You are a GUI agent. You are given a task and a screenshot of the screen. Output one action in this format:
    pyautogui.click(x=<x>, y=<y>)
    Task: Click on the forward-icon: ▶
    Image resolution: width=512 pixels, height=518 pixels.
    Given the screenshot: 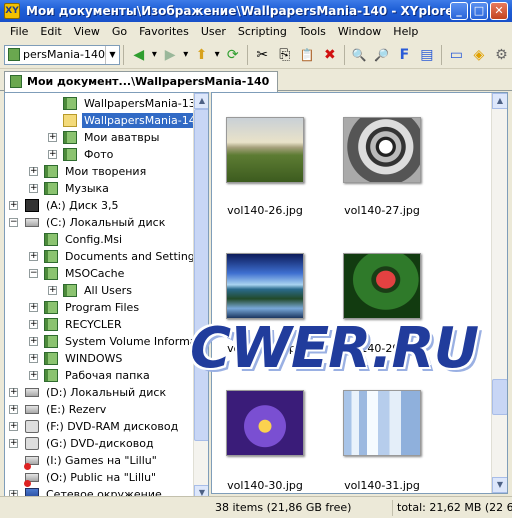 What is the action you would take?
    pyautogui.click(x=170, y=55)
    